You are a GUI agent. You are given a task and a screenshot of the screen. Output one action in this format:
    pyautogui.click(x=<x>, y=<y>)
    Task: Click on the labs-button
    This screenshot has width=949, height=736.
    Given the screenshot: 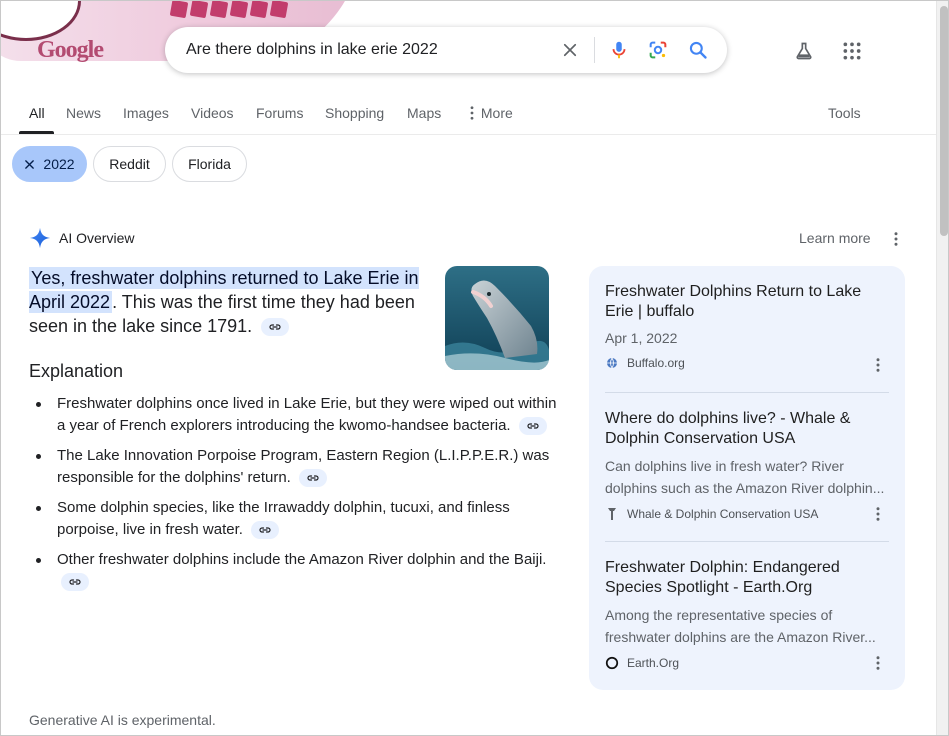 What is the action you would take?
    pyautogui.click(x=804, y=51)
    